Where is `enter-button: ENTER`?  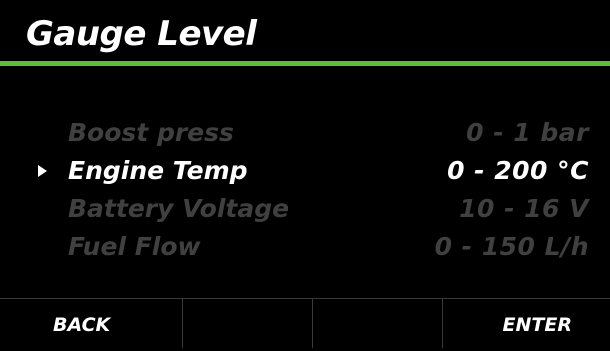 enter-button: ENTER is located at coordinates (526, 323).